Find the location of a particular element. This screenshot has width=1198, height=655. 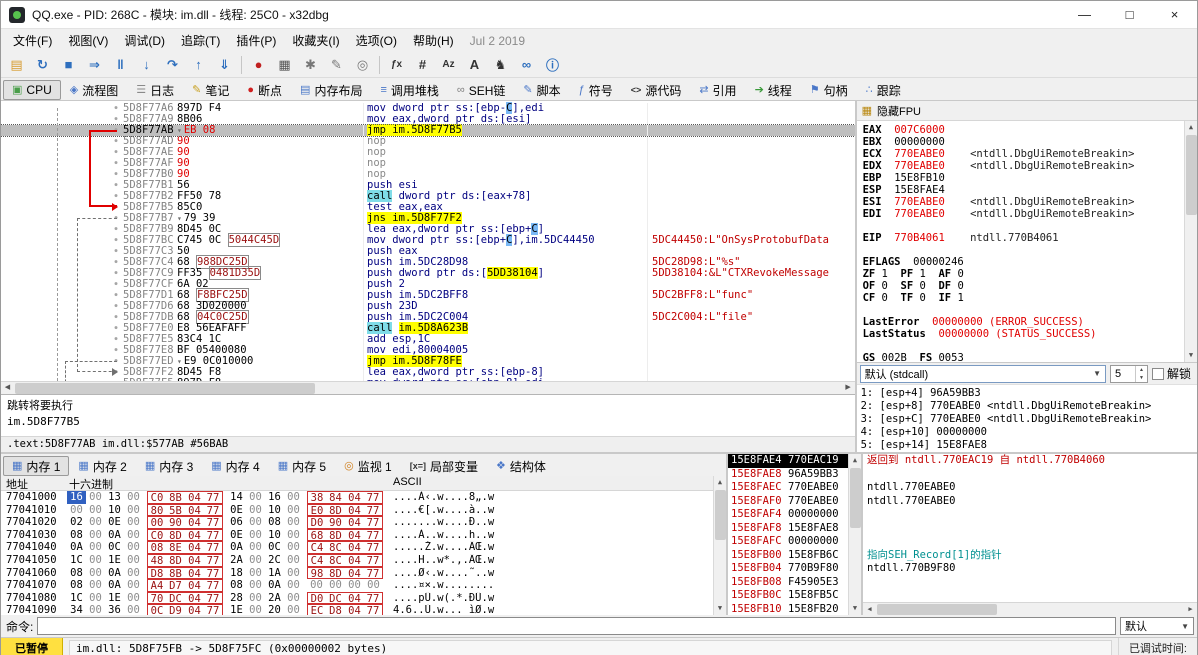

tab-references: ⇄ 引用 is located at coordinates (717, 90).